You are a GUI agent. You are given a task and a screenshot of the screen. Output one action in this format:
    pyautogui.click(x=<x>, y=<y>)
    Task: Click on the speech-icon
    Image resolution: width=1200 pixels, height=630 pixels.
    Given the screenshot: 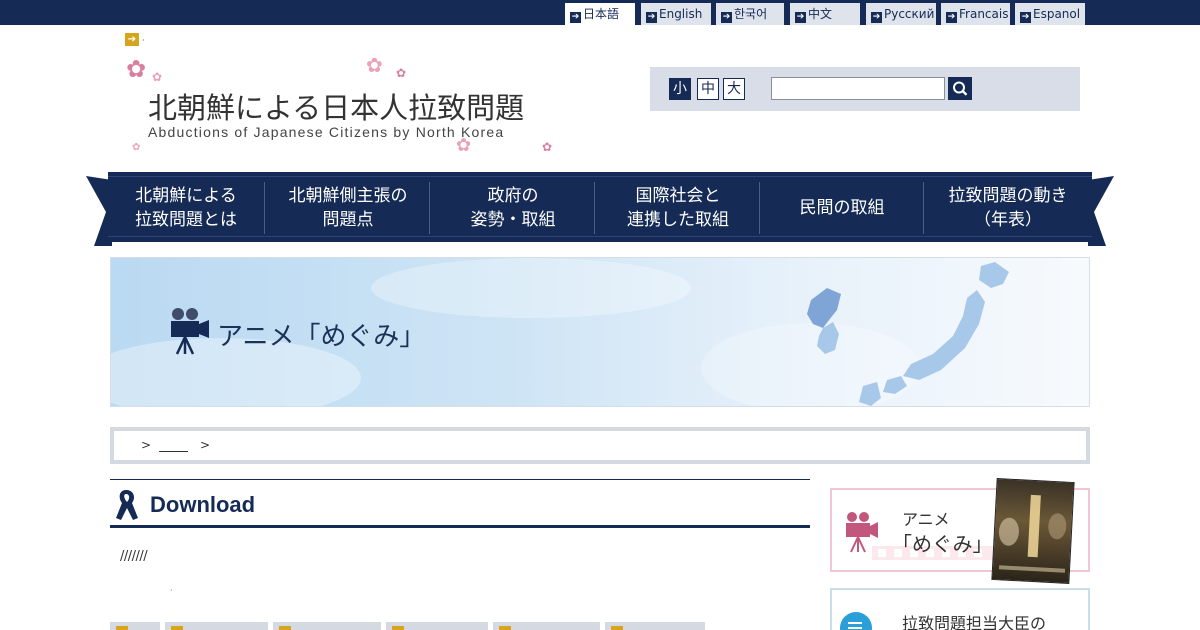 What is the action you would take?
    pyautogui.click(x=856, y=621)
    